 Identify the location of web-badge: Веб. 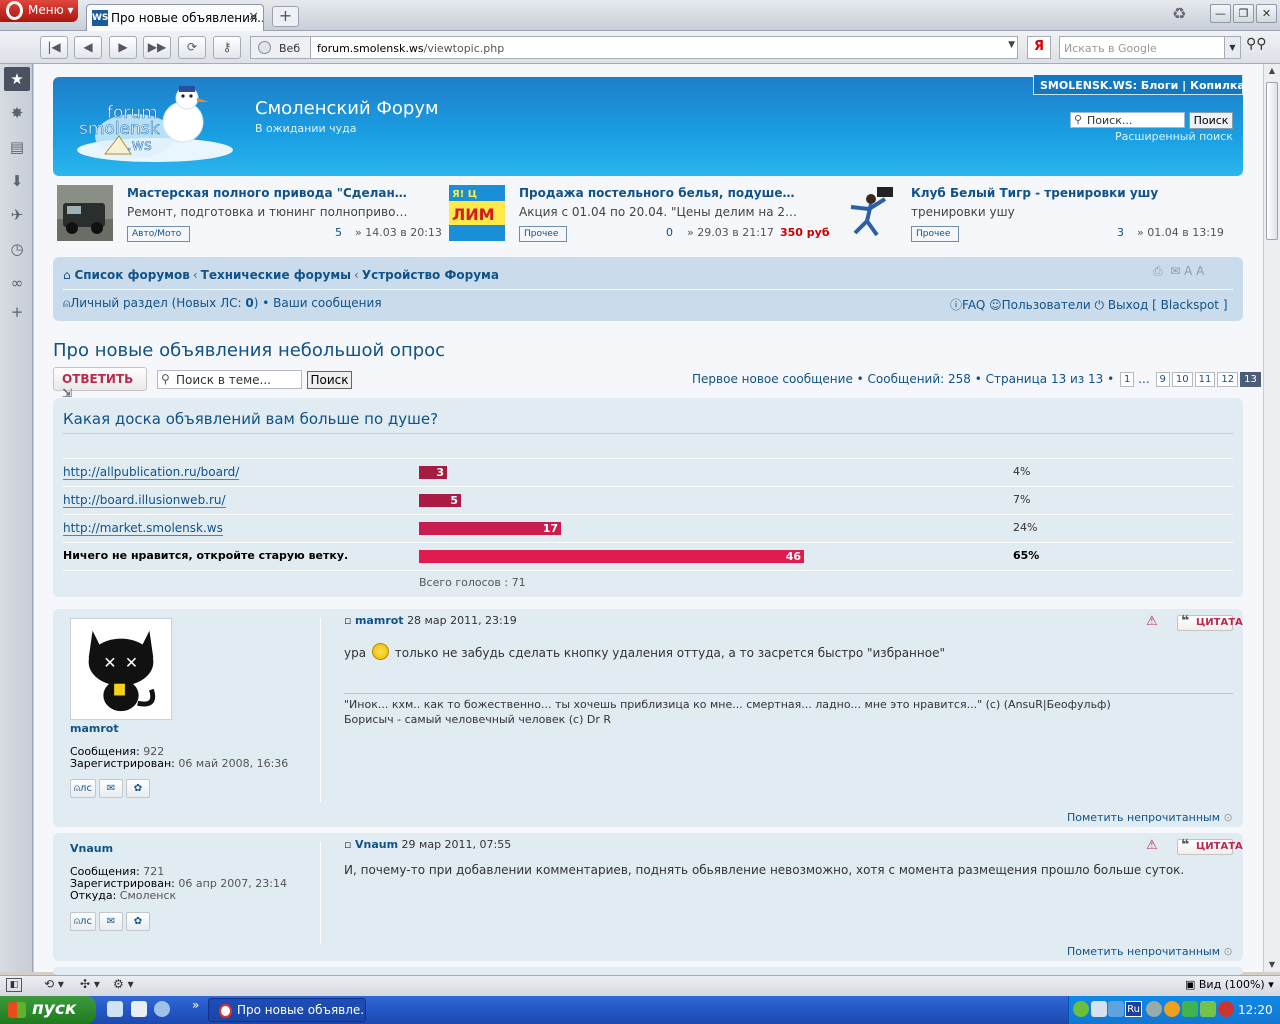
(280, 47).